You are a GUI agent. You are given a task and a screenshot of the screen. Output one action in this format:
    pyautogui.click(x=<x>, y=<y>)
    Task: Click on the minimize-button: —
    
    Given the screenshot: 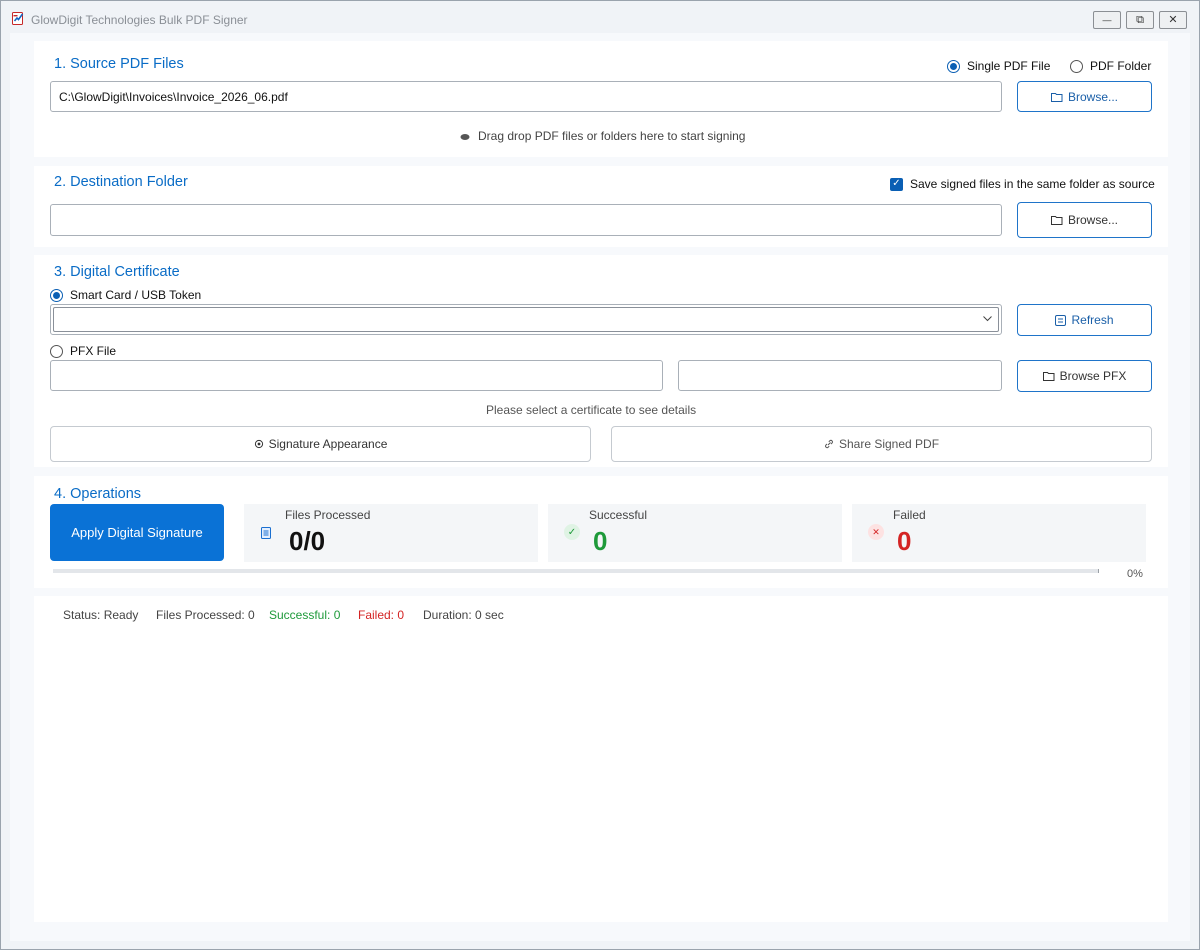 What is the action you would take?
    pyautogui.click(x=1107, y=20)
    